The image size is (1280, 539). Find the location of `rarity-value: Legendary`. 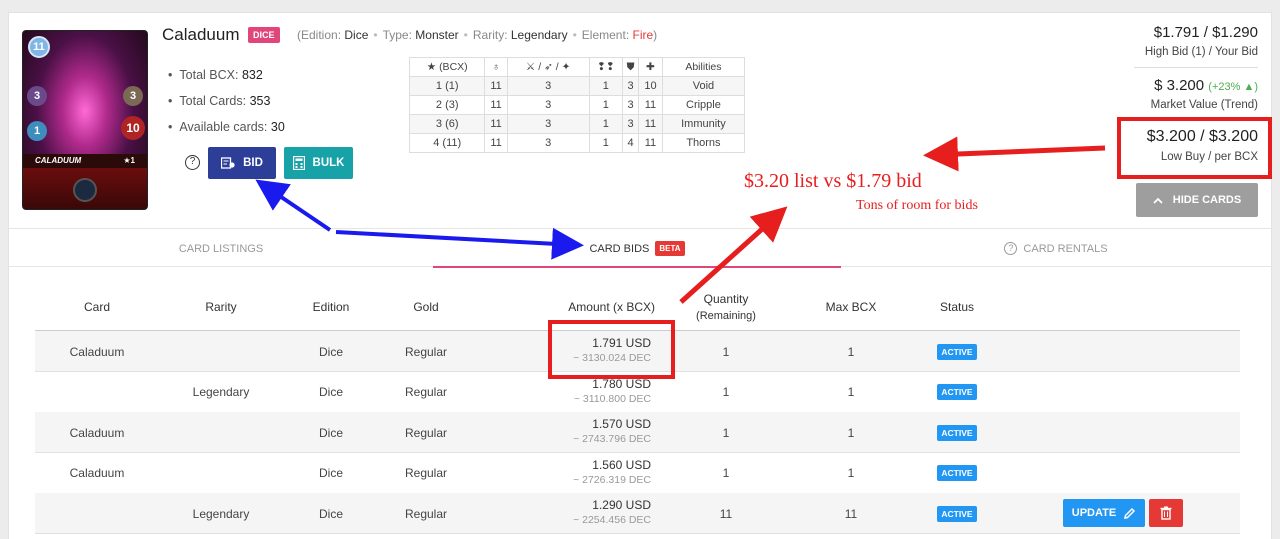

rarity-value: Legendary is located at coordinates (539, 35).